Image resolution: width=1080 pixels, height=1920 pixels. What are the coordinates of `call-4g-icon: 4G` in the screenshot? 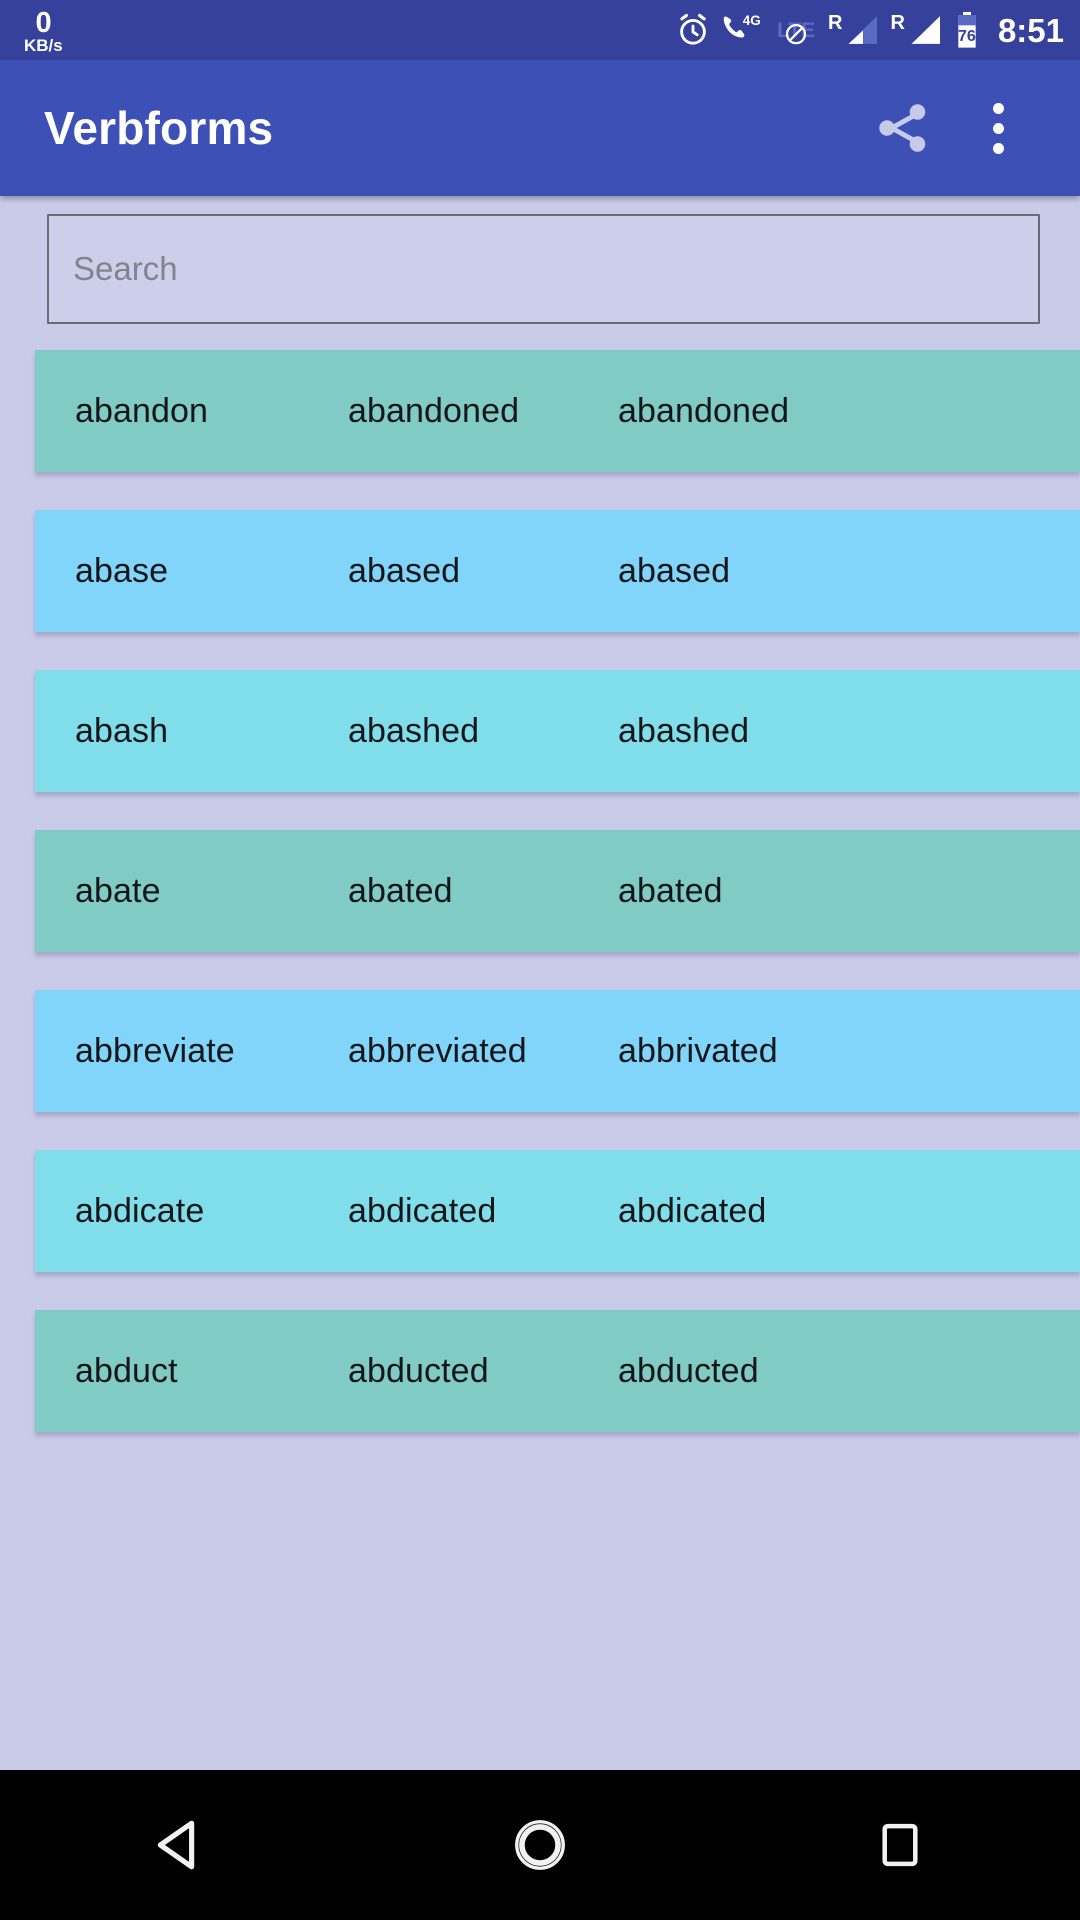 It's located at (742, 25).